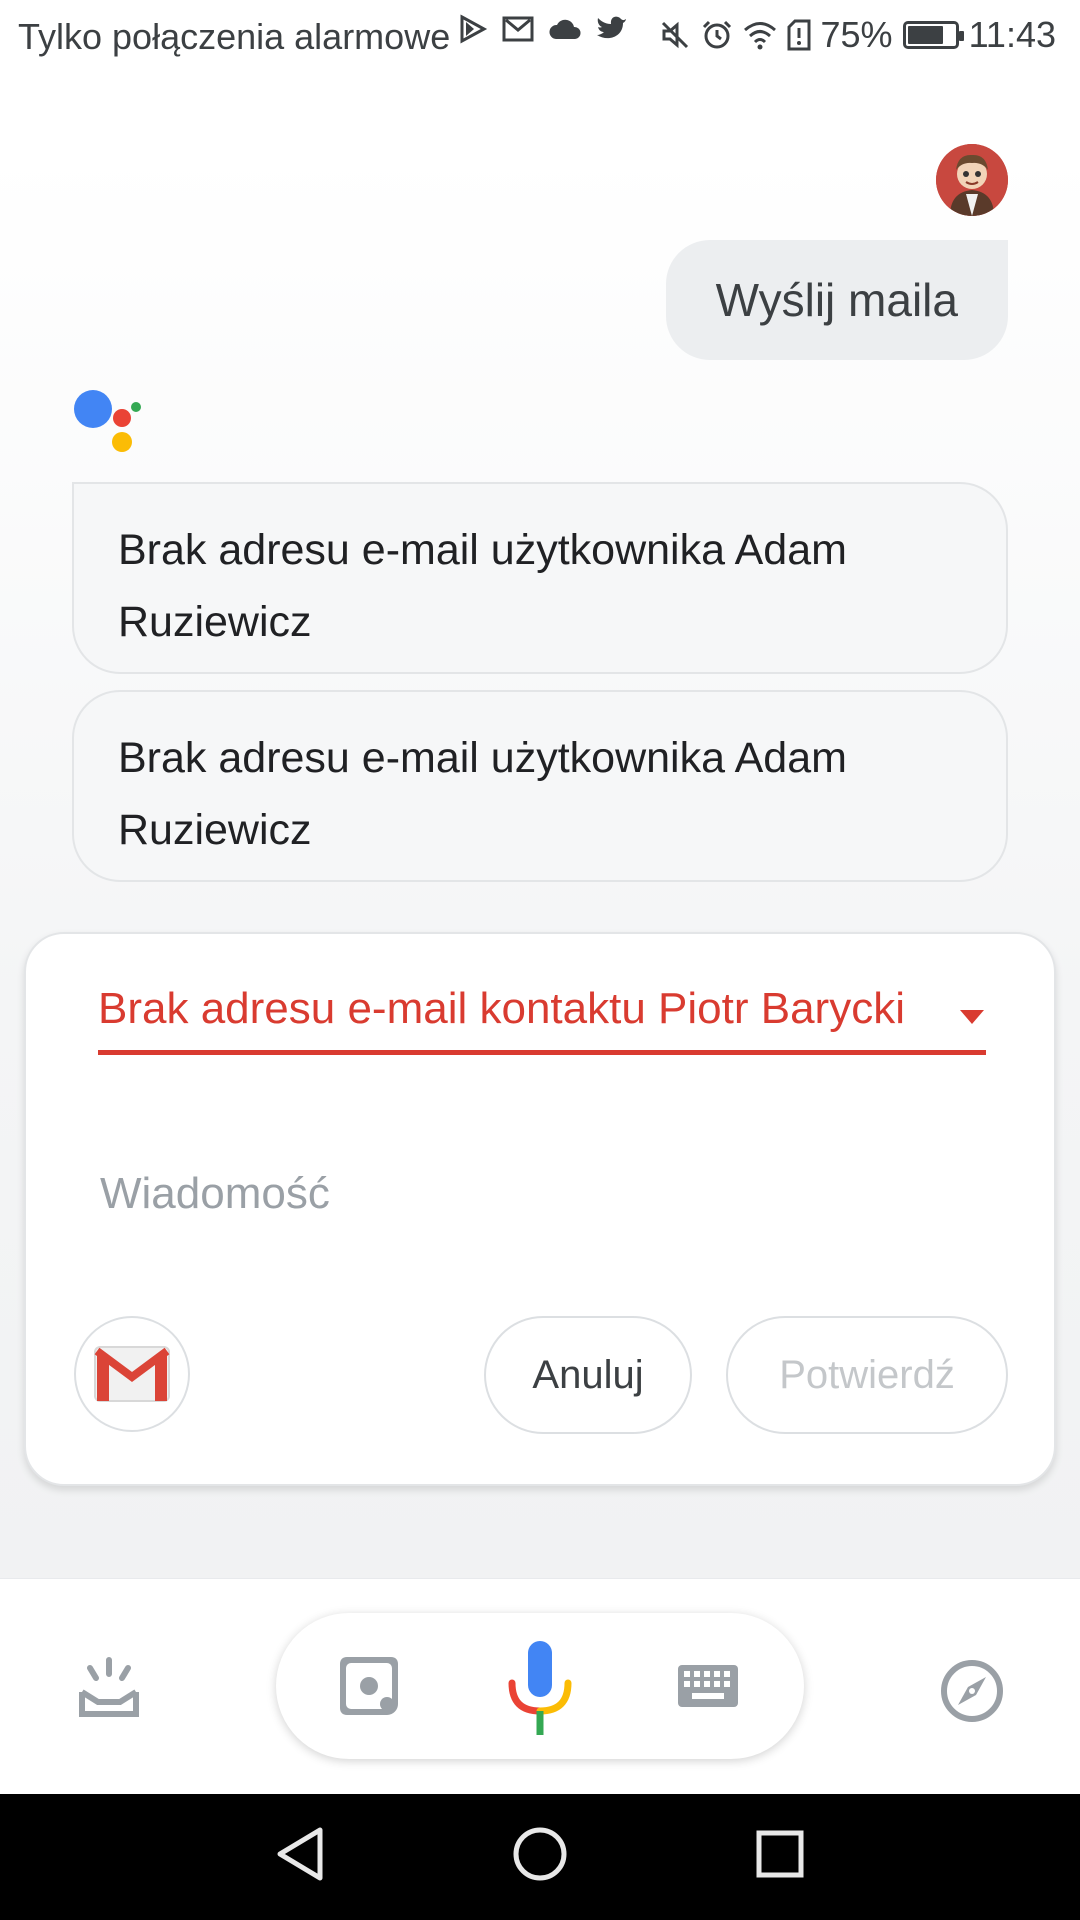  Describe the element at coordinates (611, 27) in the screenshot. I see `twitter-icon` at that location.